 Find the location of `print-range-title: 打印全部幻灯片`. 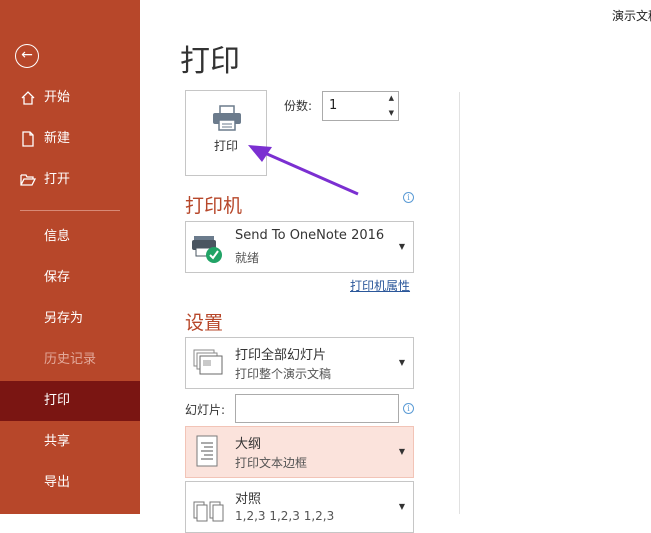

print-range-title: 打印全部幻灯片 is located at coordinates (281, 355).